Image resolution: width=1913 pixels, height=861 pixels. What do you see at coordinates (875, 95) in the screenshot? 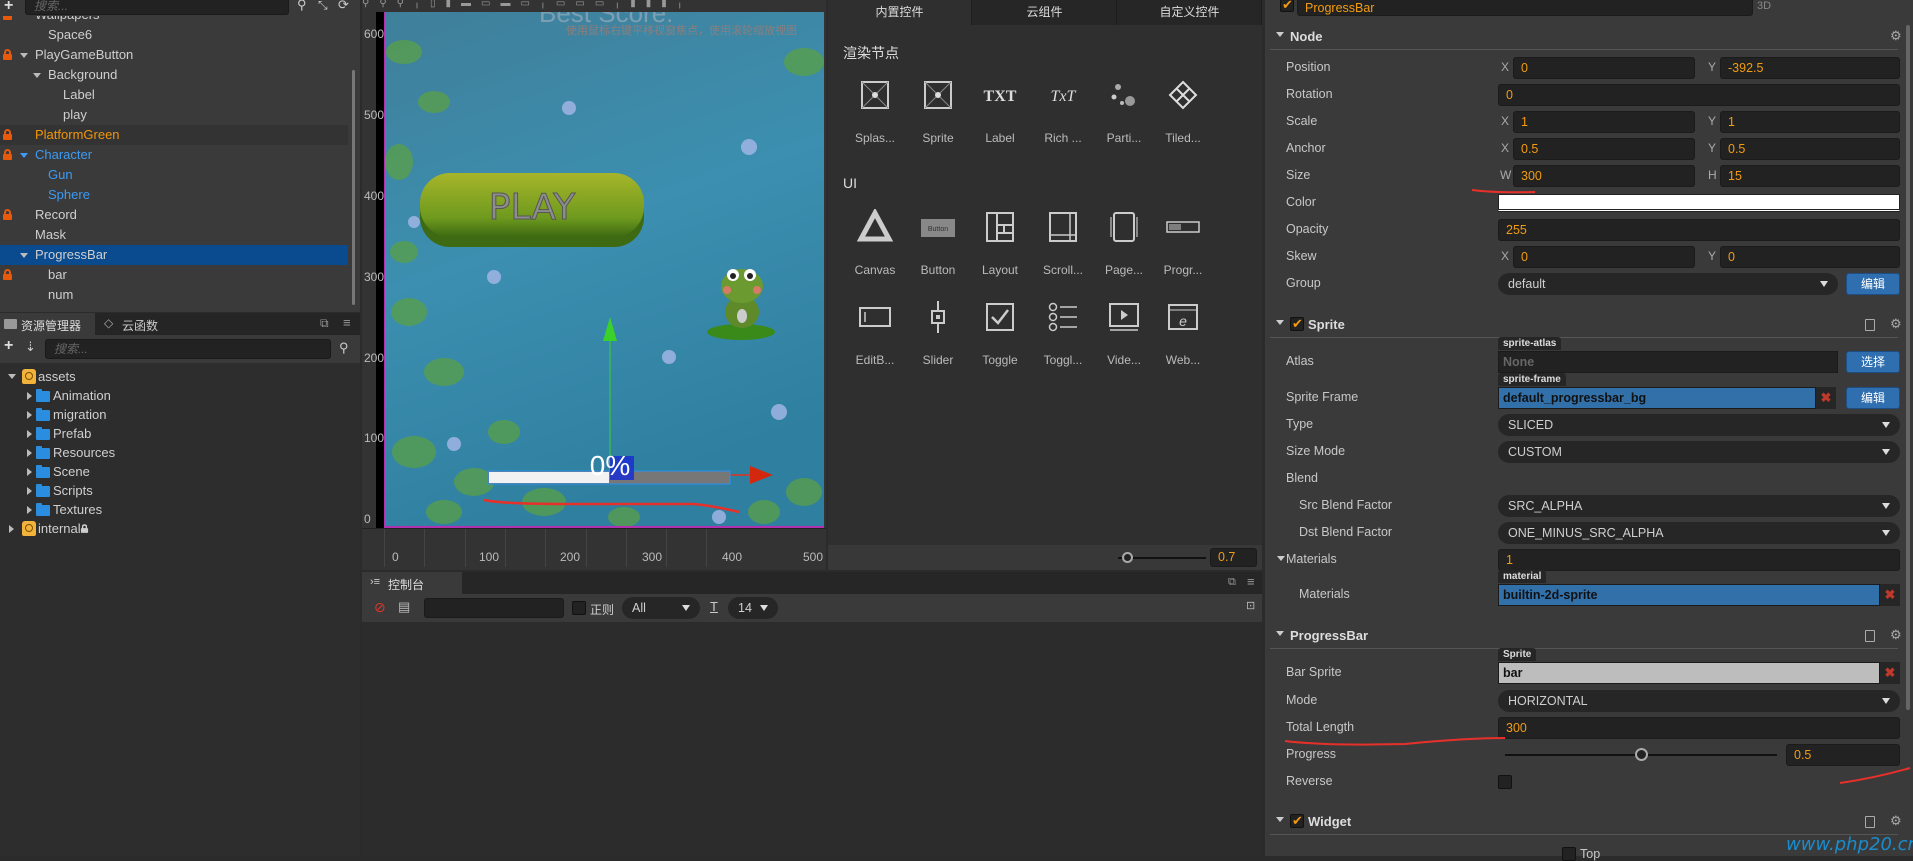
I see `splash-sprite-icon` at bounding box center [875, 95].